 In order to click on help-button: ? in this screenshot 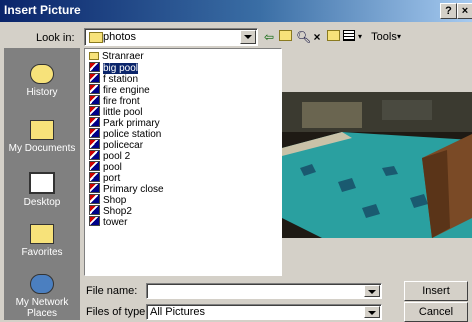, I will do `click(448, 11)`.